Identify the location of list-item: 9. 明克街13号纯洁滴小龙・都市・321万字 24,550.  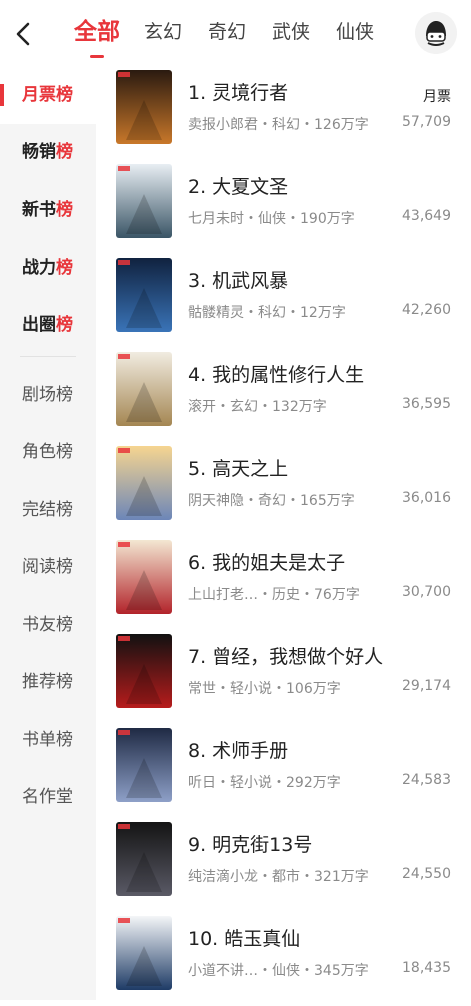
(283, 865).